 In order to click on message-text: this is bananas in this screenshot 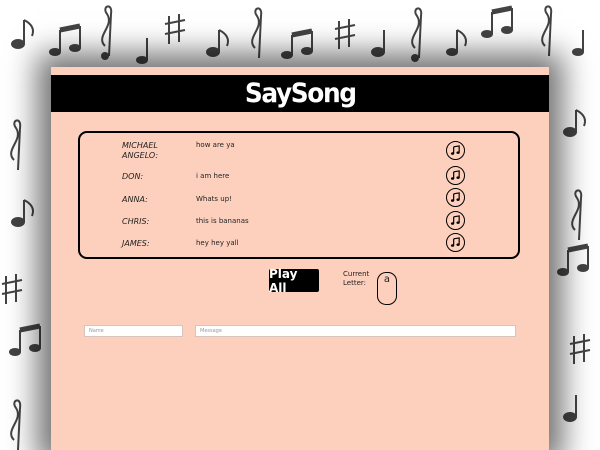, I will do `click(222, 221)`.